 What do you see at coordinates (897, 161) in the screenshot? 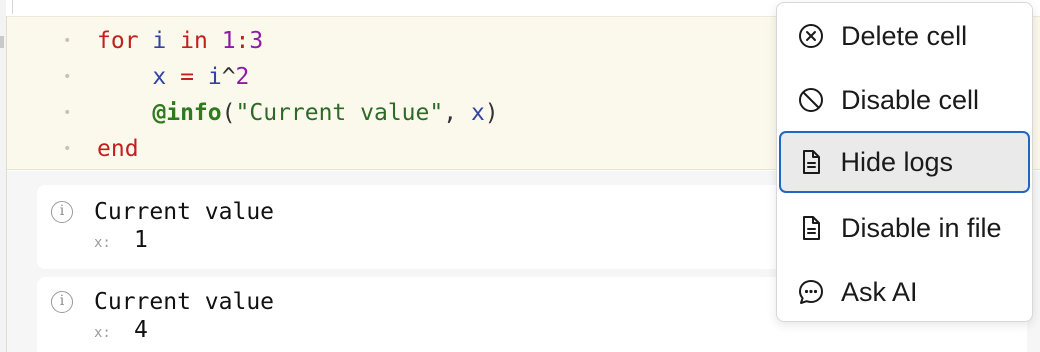
I see `menu-item-label: Hide logs` at bounding box center [897, 161].